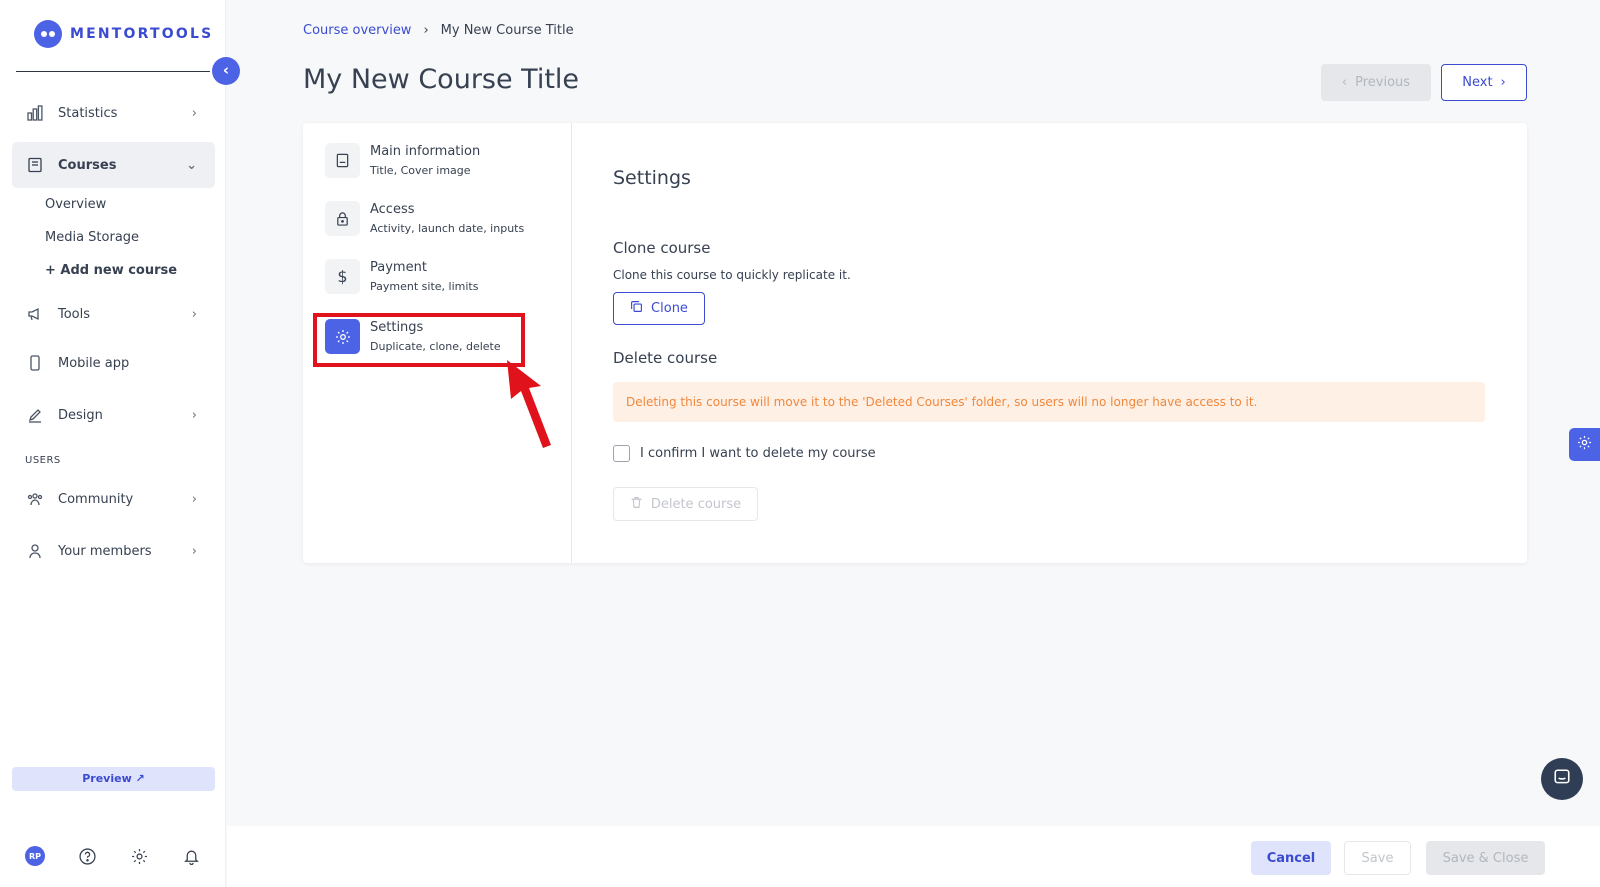 Image resolution: width=1600 pixels, height=887 pixels. Describe the element at coordinates (96, 499) in the screenshot. I see `sidebar-item-label: Community` at that location.